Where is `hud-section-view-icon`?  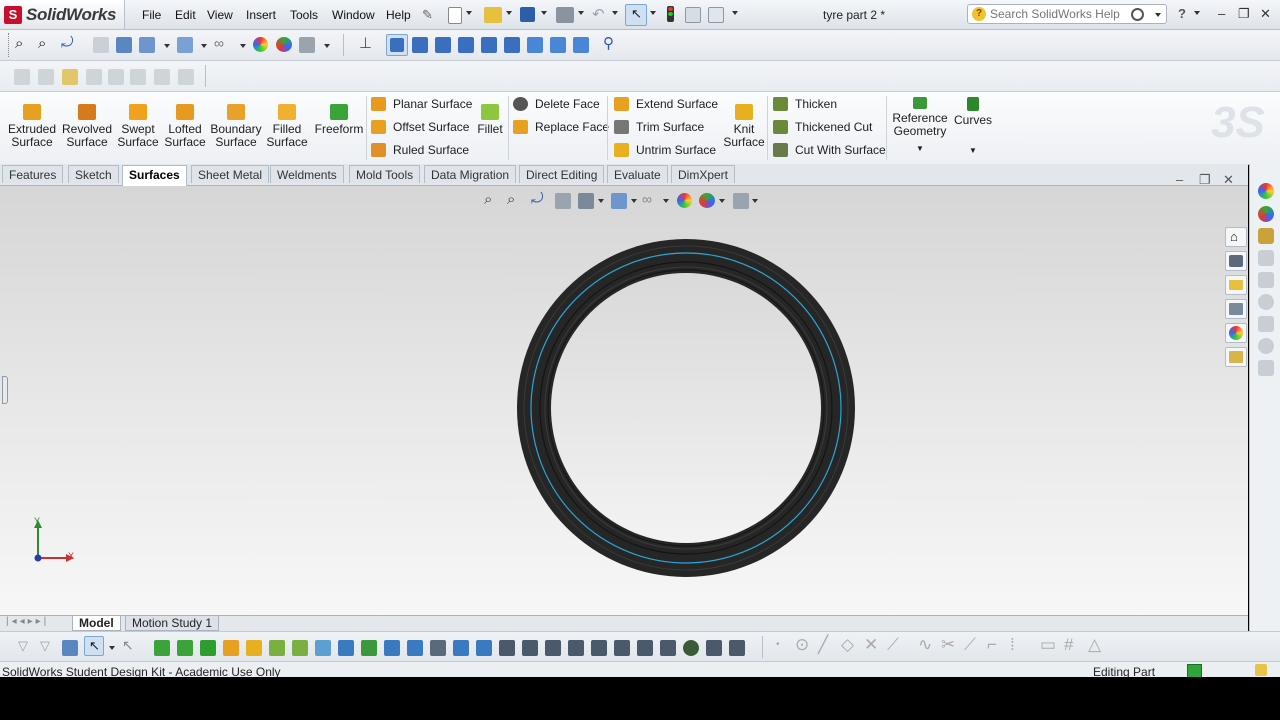 hud-section-view-icon is located at coordinates (563, 201).